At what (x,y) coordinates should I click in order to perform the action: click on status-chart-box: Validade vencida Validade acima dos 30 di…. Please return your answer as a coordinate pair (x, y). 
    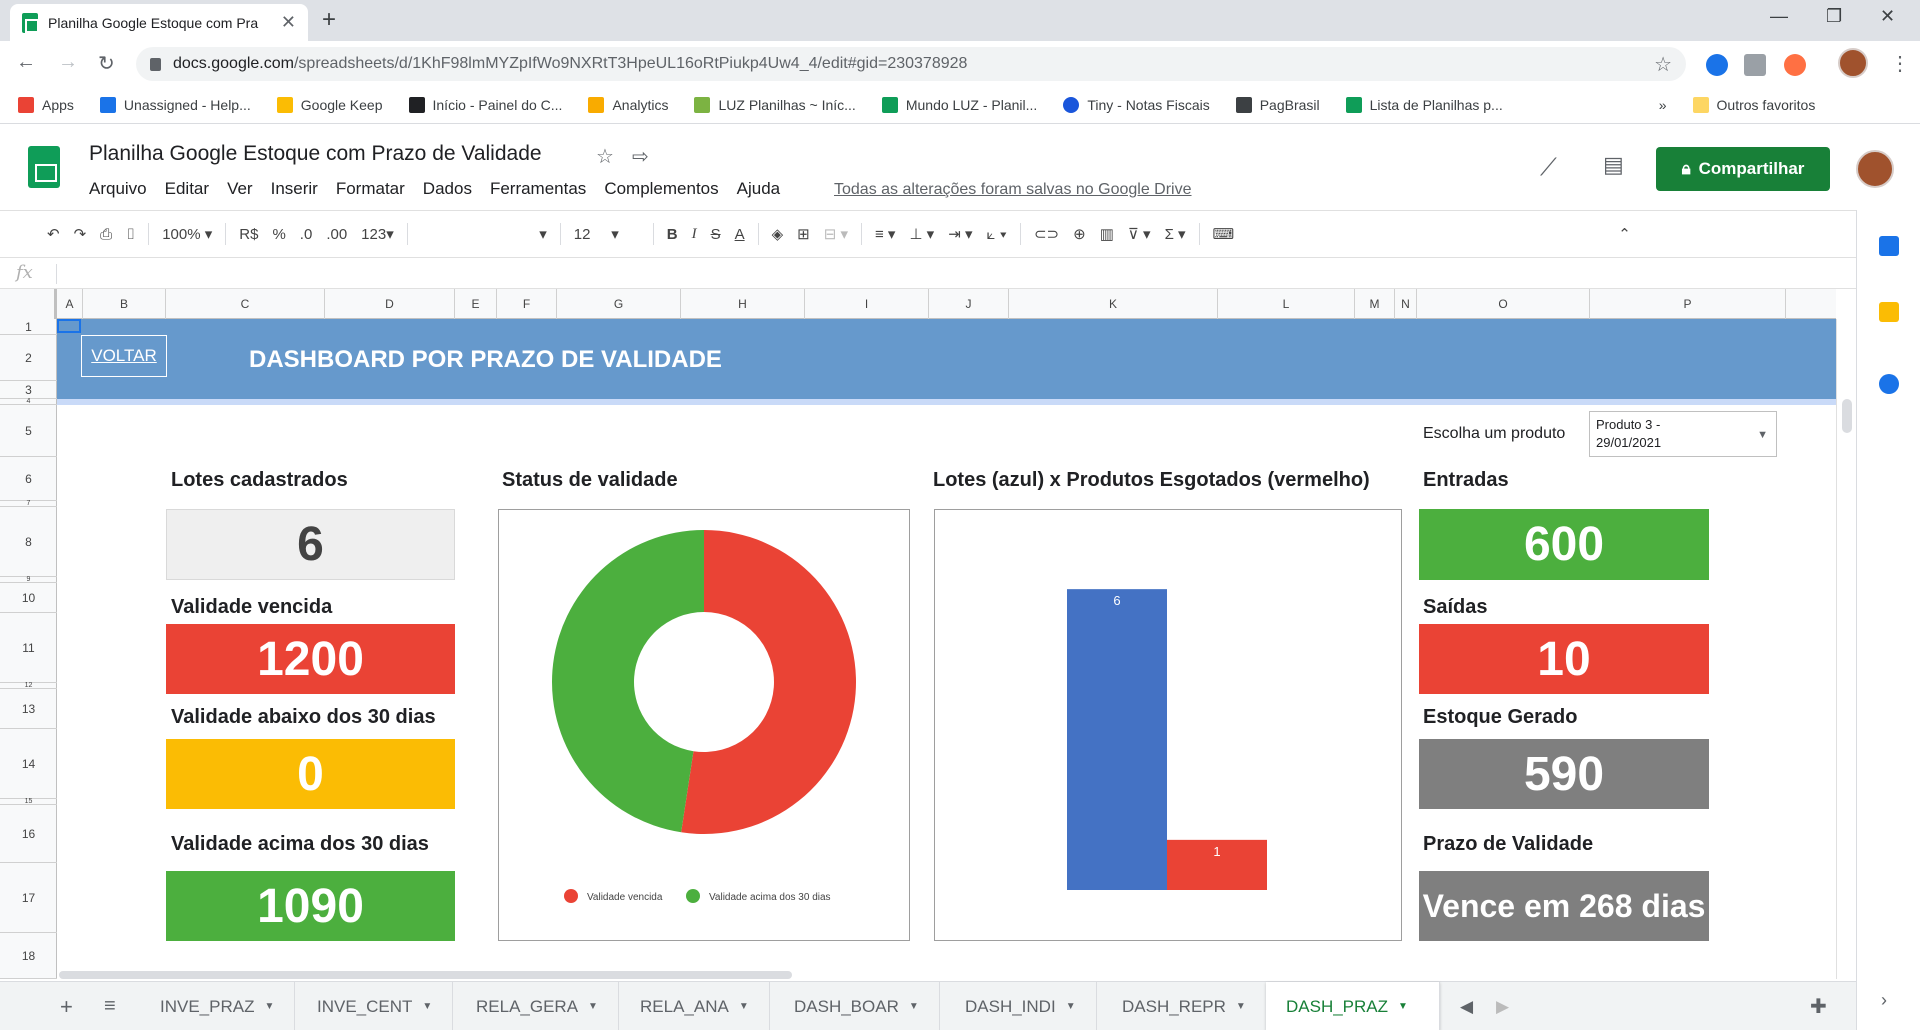
    Looking at the image, I should click on (704, 725).